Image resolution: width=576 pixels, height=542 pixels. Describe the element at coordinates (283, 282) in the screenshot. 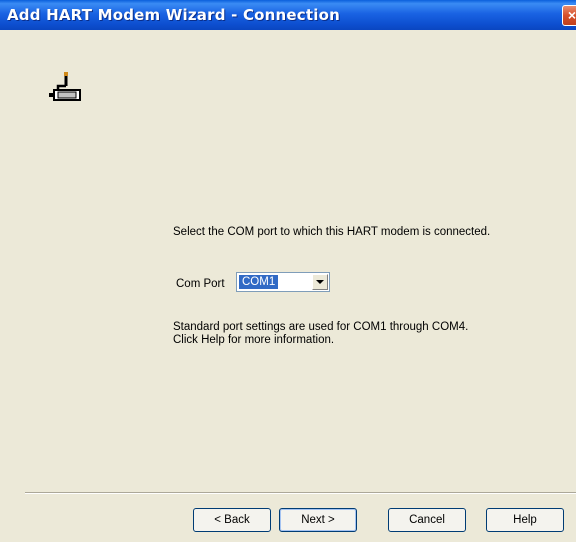

I see `com-port-select: COM1` at that location.